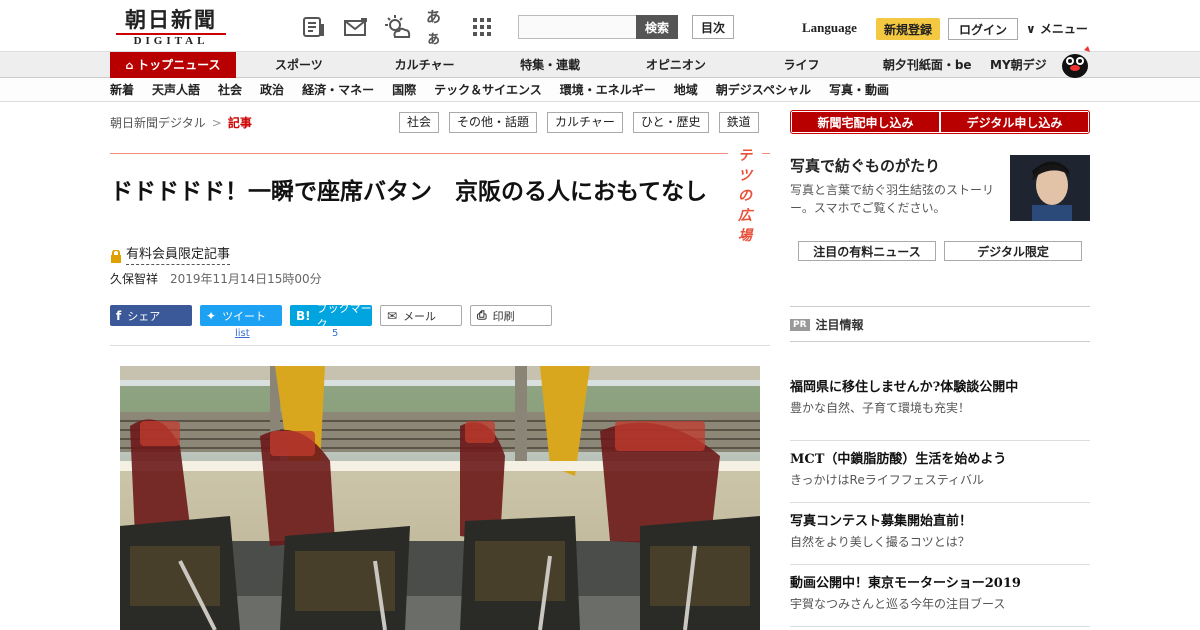 This screenshot has height=630, width=1200. Describe the element at coordinates (503, 316) in the screenshot. I see `print-label: 印刷` at that location.